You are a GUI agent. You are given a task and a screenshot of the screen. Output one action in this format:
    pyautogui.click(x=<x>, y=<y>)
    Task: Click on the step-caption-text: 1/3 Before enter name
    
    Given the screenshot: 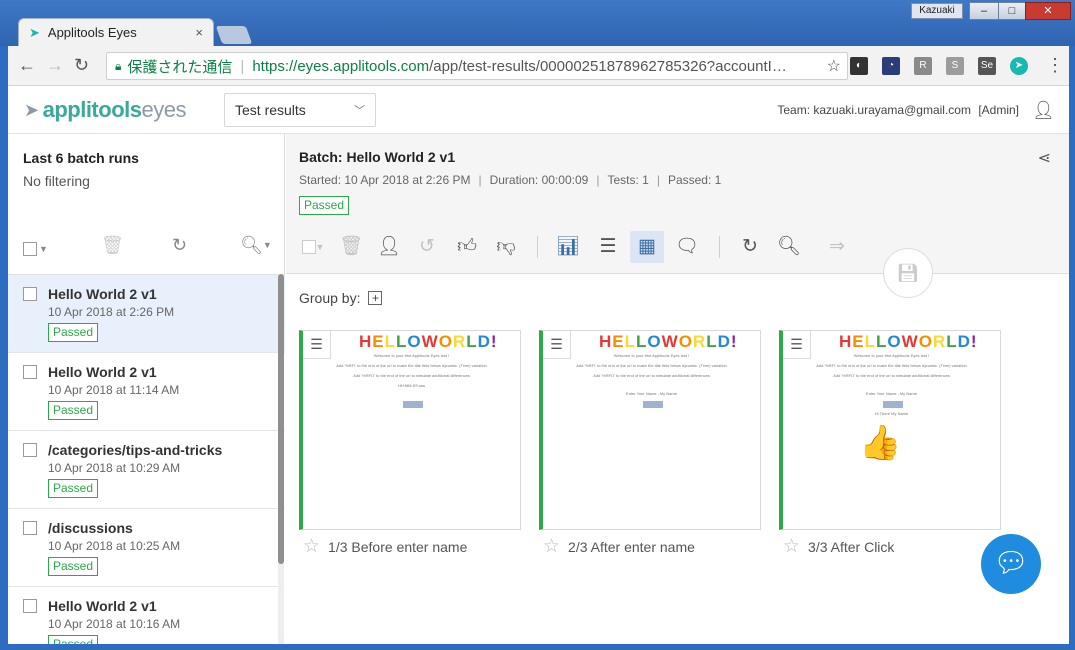 What is the action you would take?
    pyautogui.click(x=397, y=547)
    